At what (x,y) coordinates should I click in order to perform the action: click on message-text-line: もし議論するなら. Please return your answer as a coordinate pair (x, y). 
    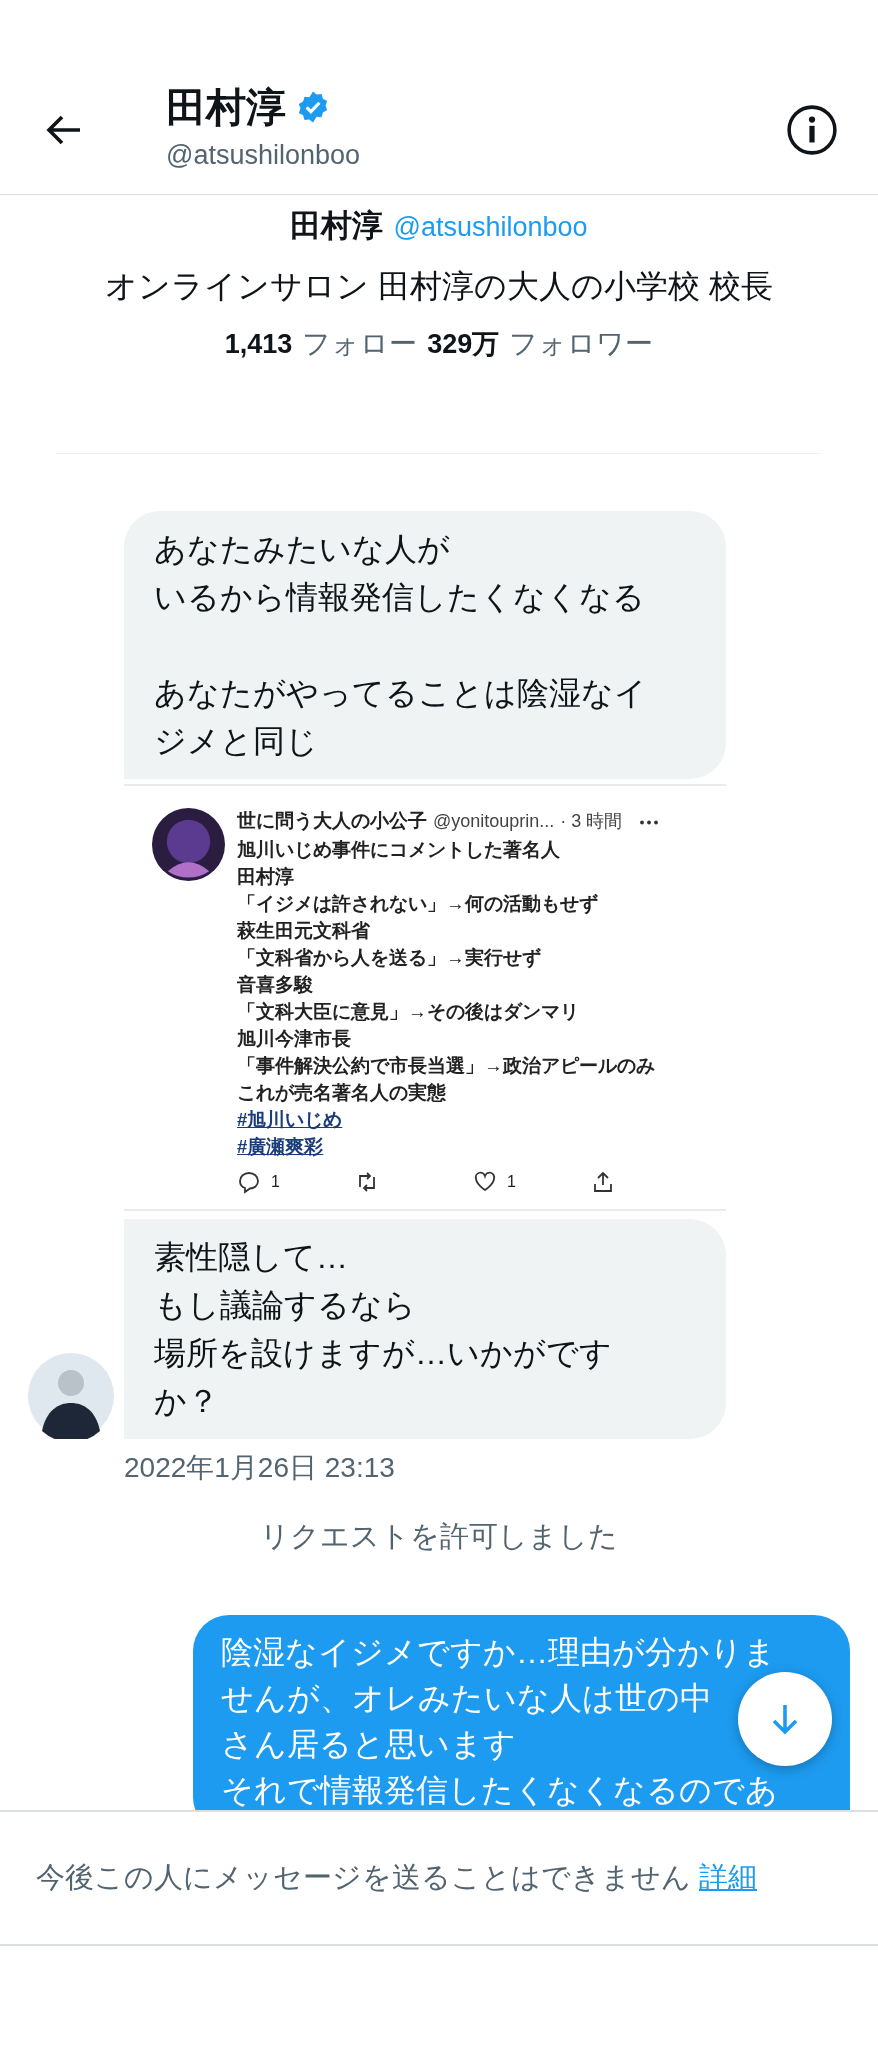
    Looking at the image, I should click on (285, 1305).